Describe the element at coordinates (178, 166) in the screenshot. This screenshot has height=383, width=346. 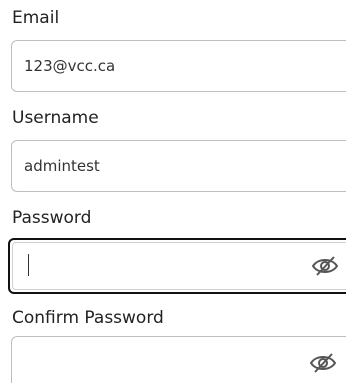
I see `username-field: admintest` at that location.